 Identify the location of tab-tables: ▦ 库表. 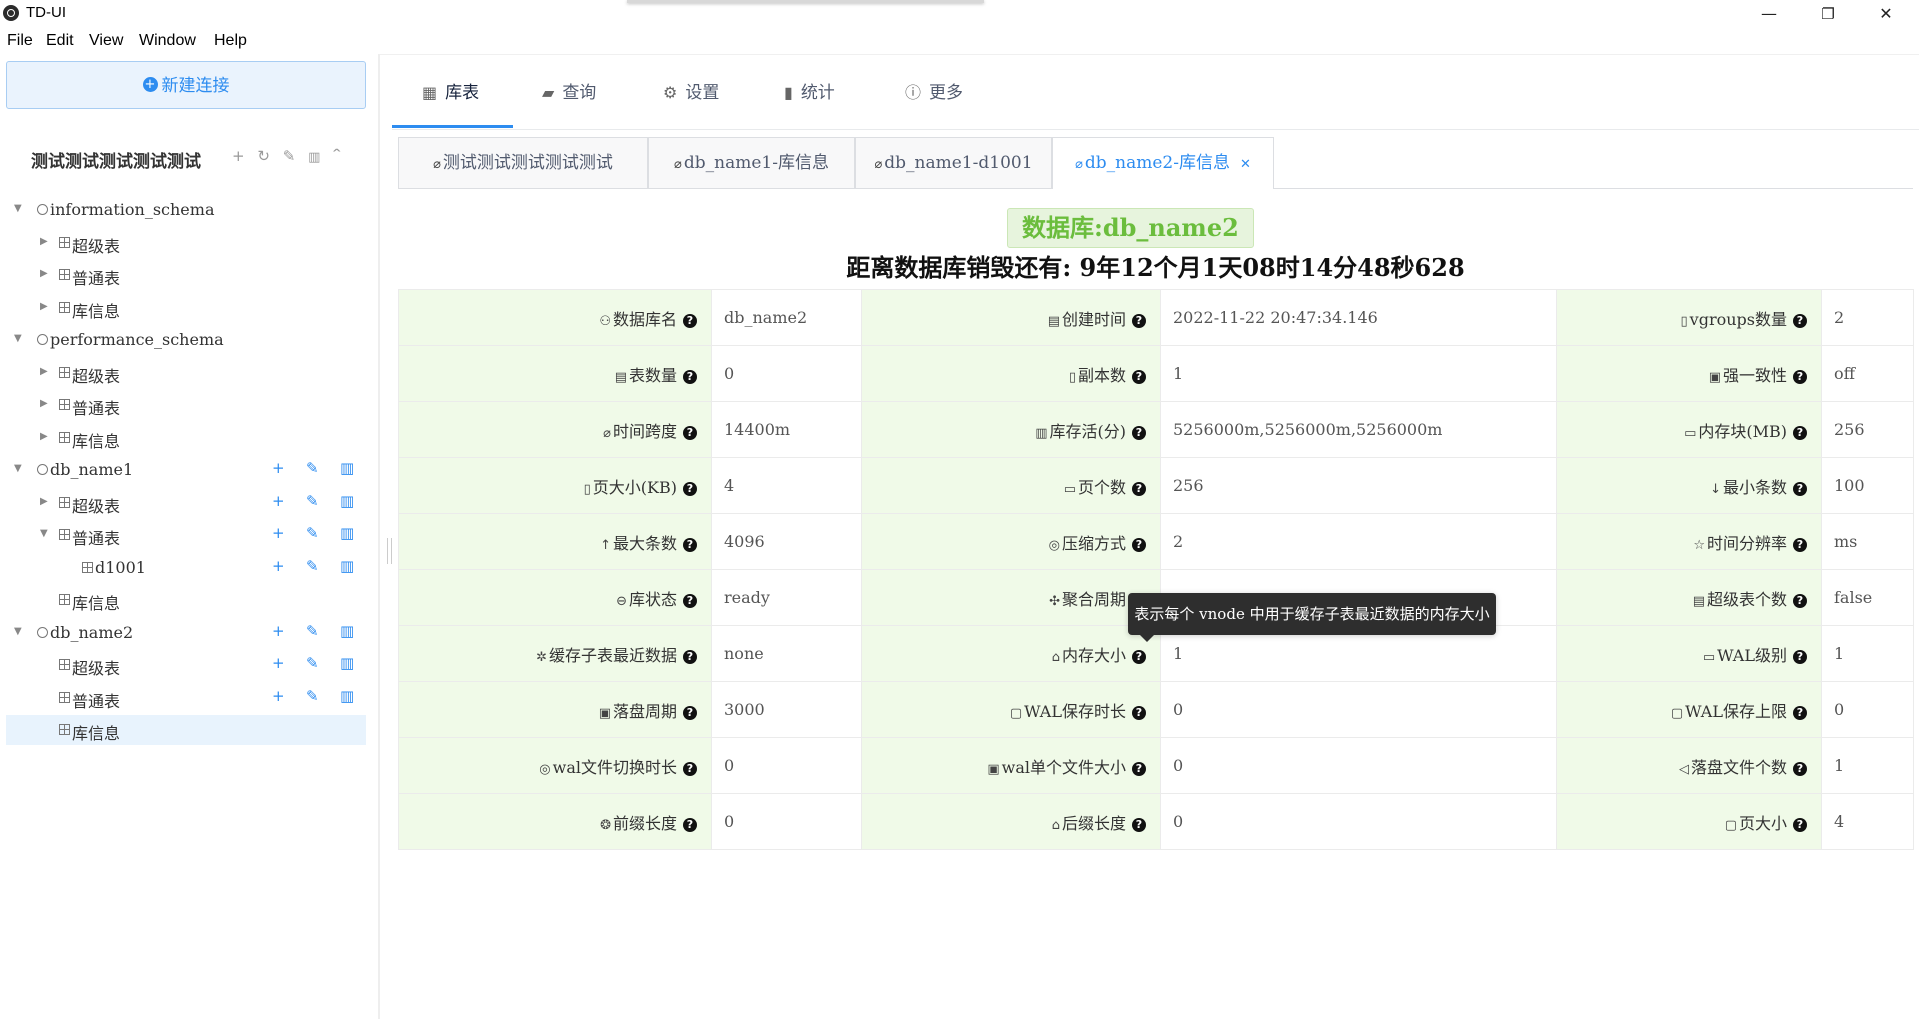
(450, 103).